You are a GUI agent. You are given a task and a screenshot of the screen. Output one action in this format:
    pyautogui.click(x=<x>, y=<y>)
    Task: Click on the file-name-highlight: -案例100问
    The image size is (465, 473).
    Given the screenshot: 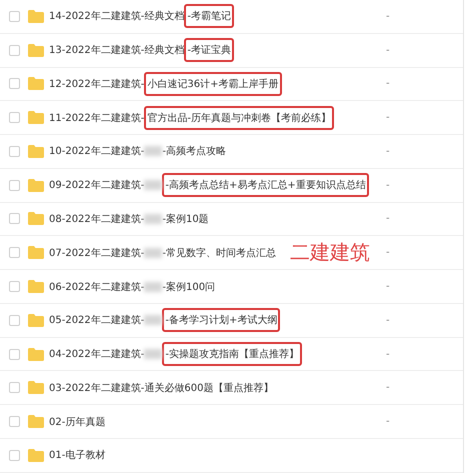 What is the action you would take?
    pyautogui.click(x=189, y=287)
    